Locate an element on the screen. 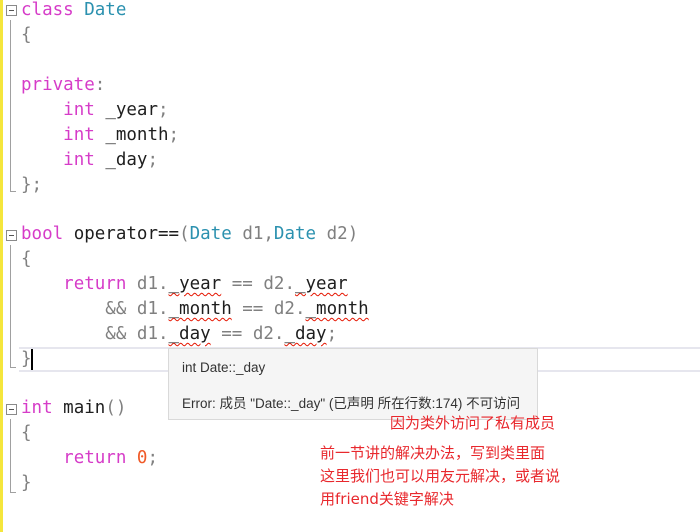 This screenshot has width=700, height=532. code-line: && d1._month == d2._month is located at coordinates (195, 309).